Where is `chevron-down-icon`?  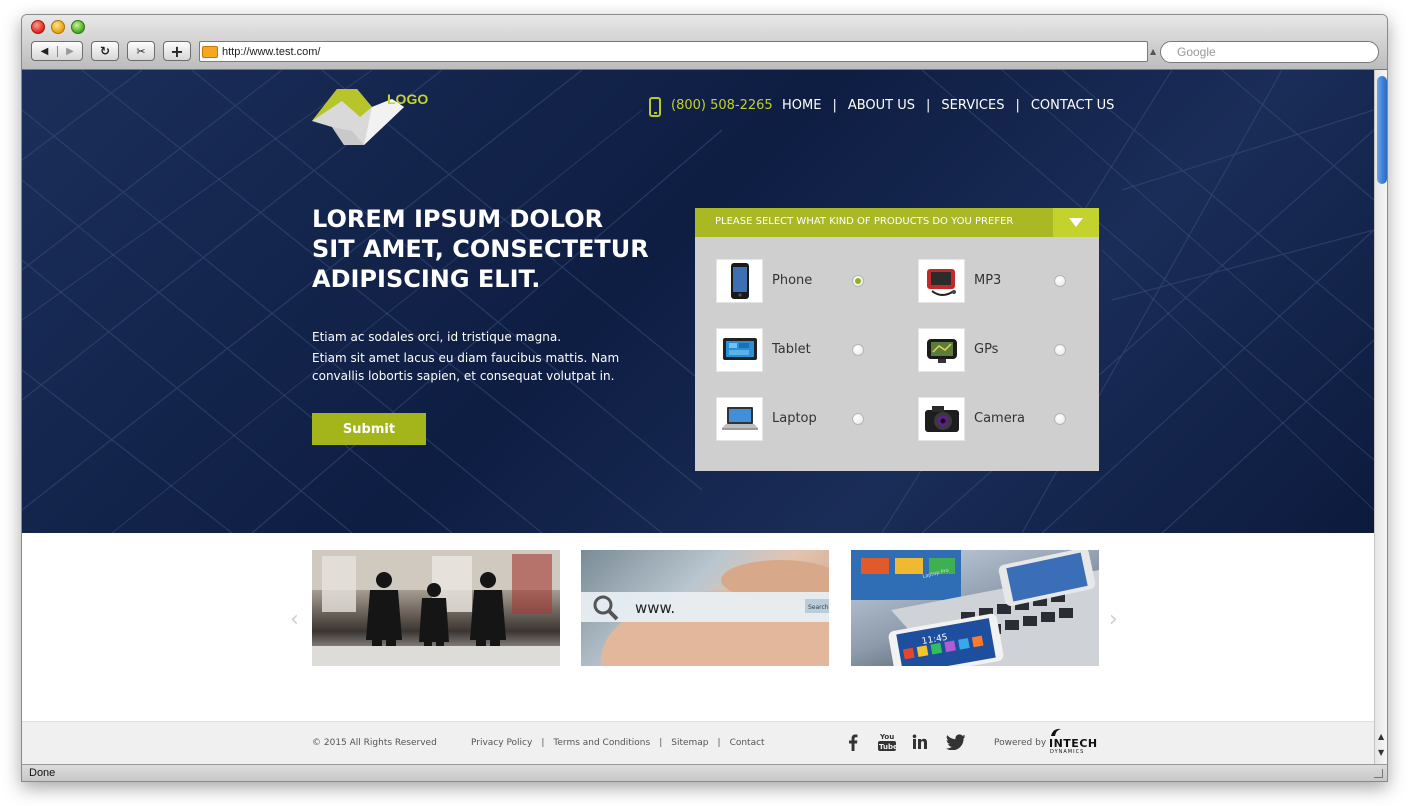
chevron-down-icon is located at coordinates (1076, 222).